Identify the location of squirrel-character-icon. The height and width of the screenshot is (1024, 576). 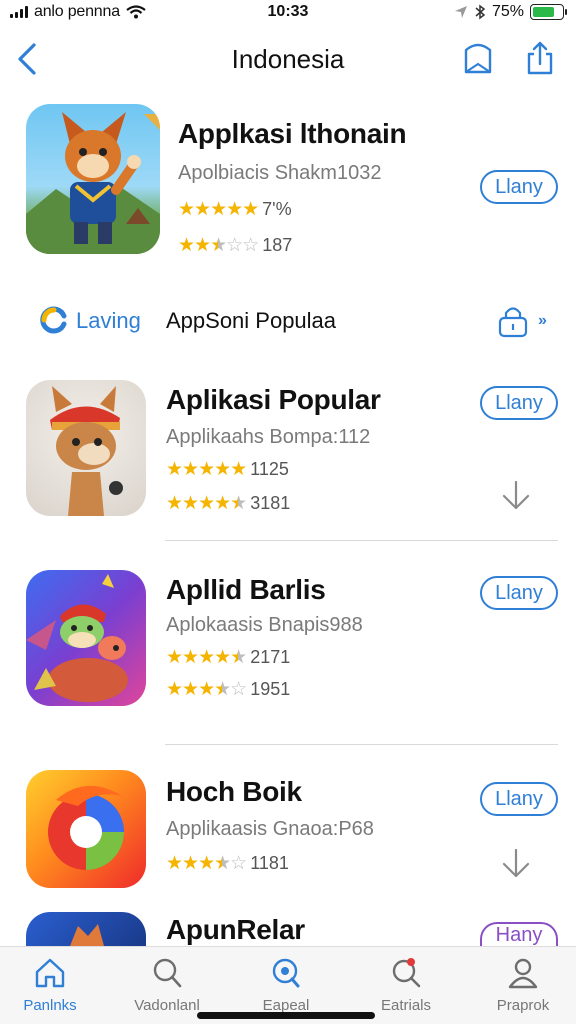
(86, 451).